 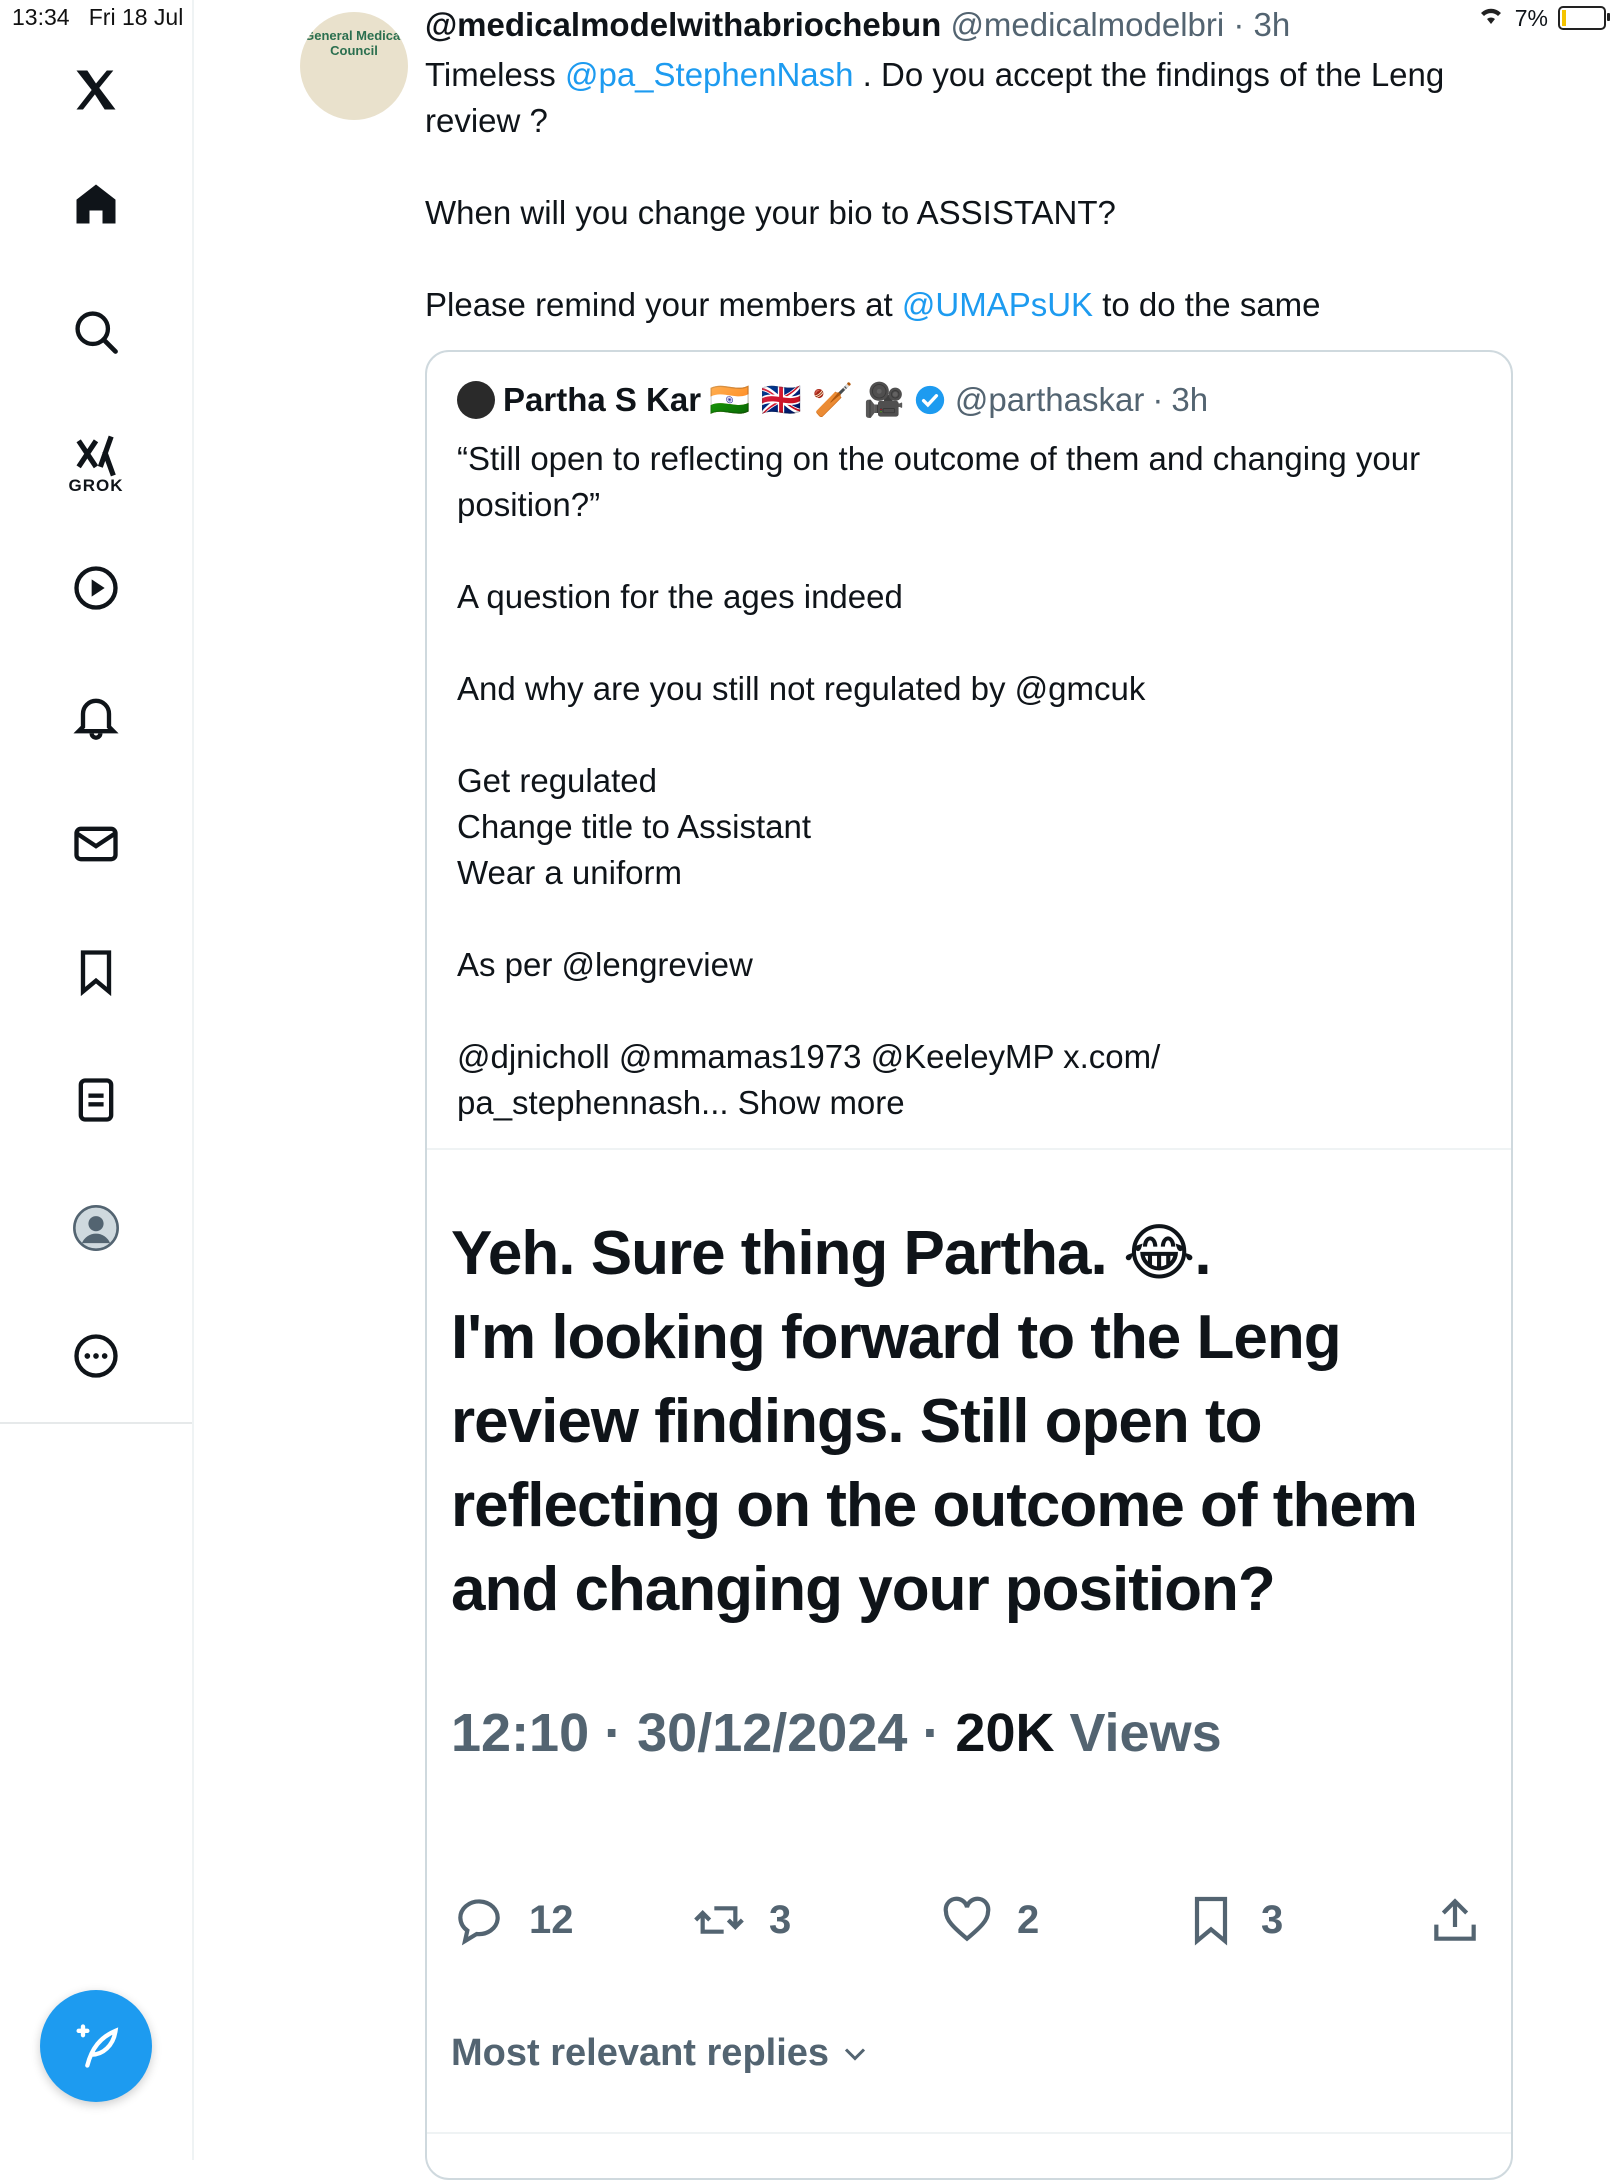 I want to click on heart-icon, so click(x=967, y=1919).